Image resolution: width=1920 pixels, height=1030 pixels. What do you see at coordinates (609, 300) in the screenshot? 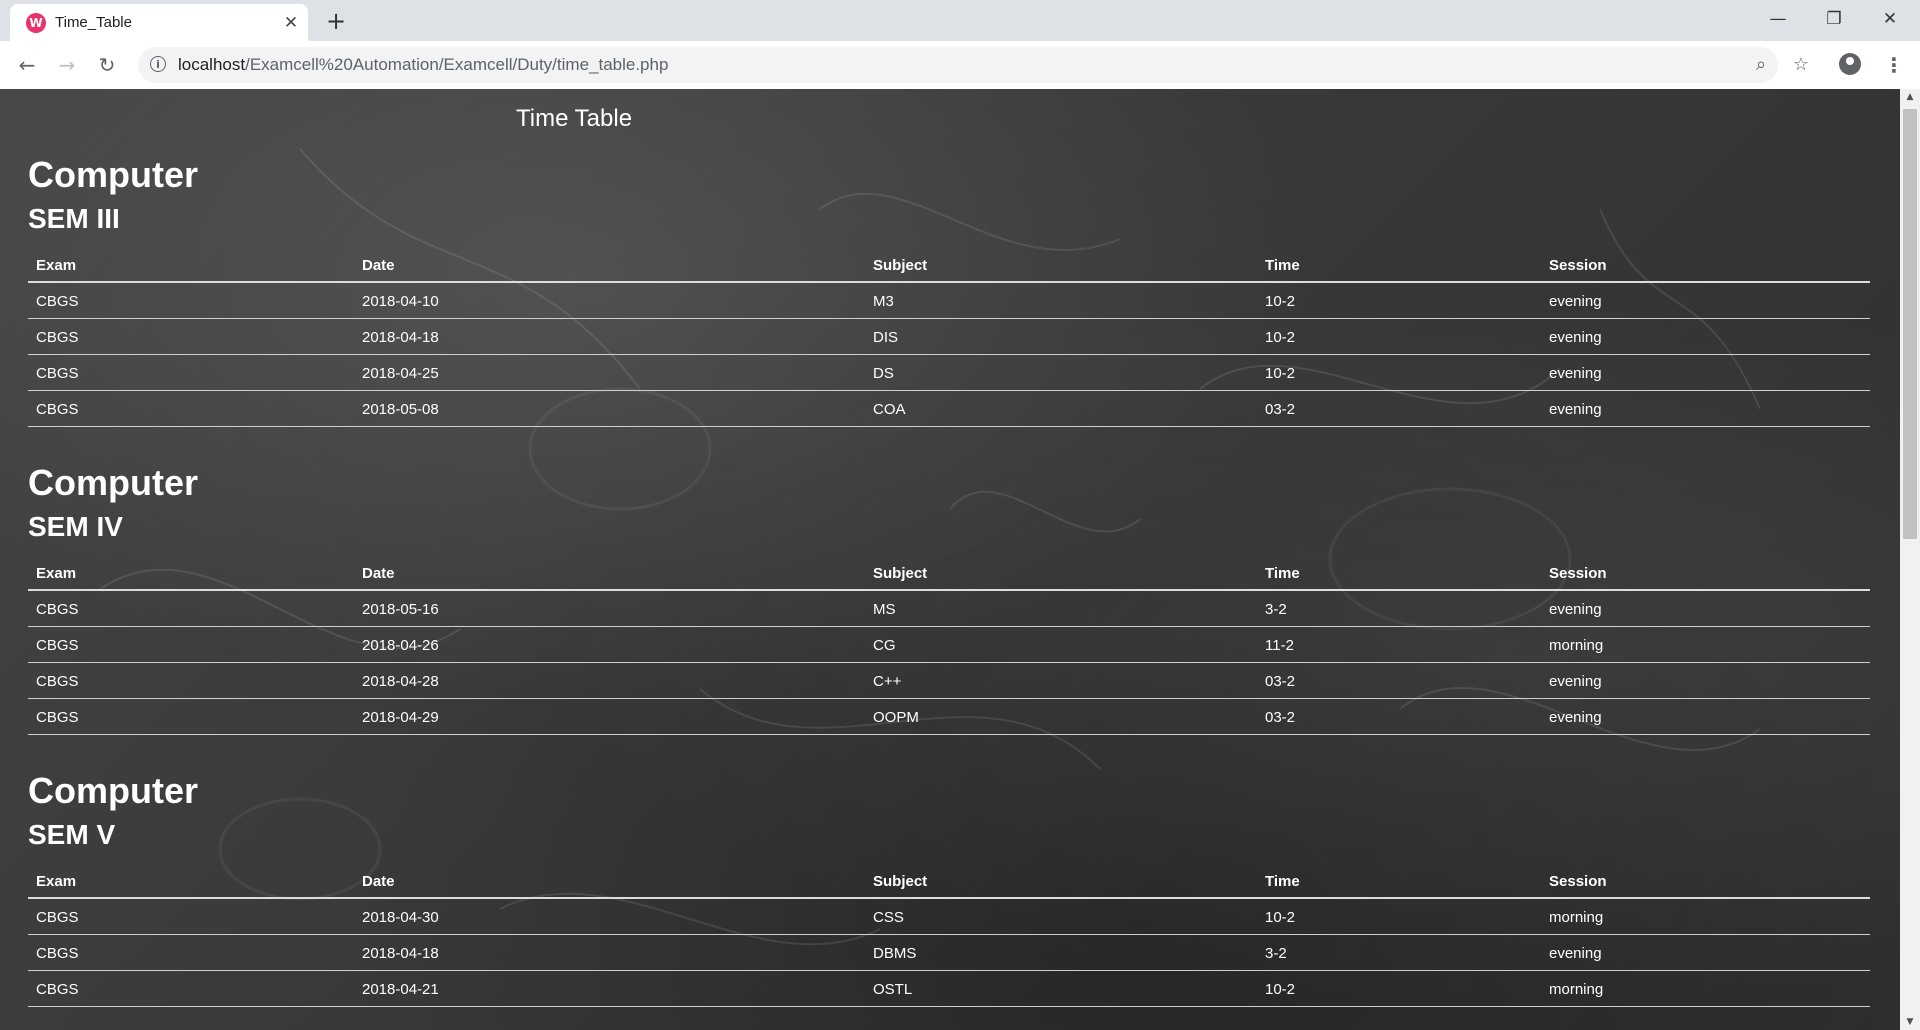
I see `cell-date: 2018-04-10` at bounding box center [609, 300].